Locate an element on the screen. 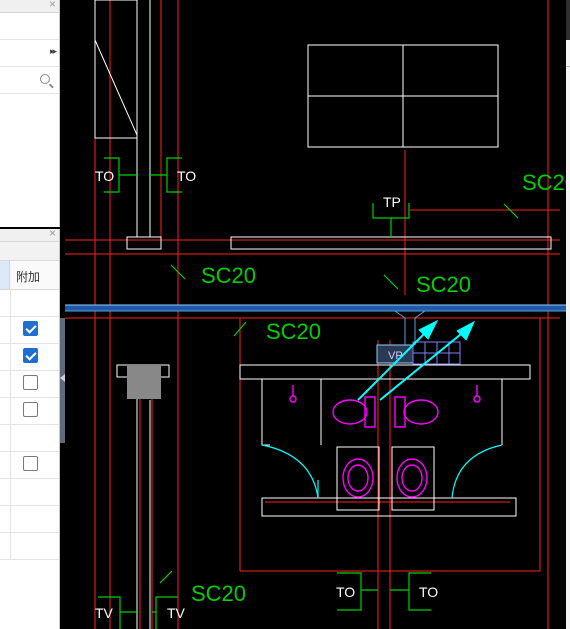 This screenshot has width=570, height=629. tp-label: TP is located at coordinates (392, 202).